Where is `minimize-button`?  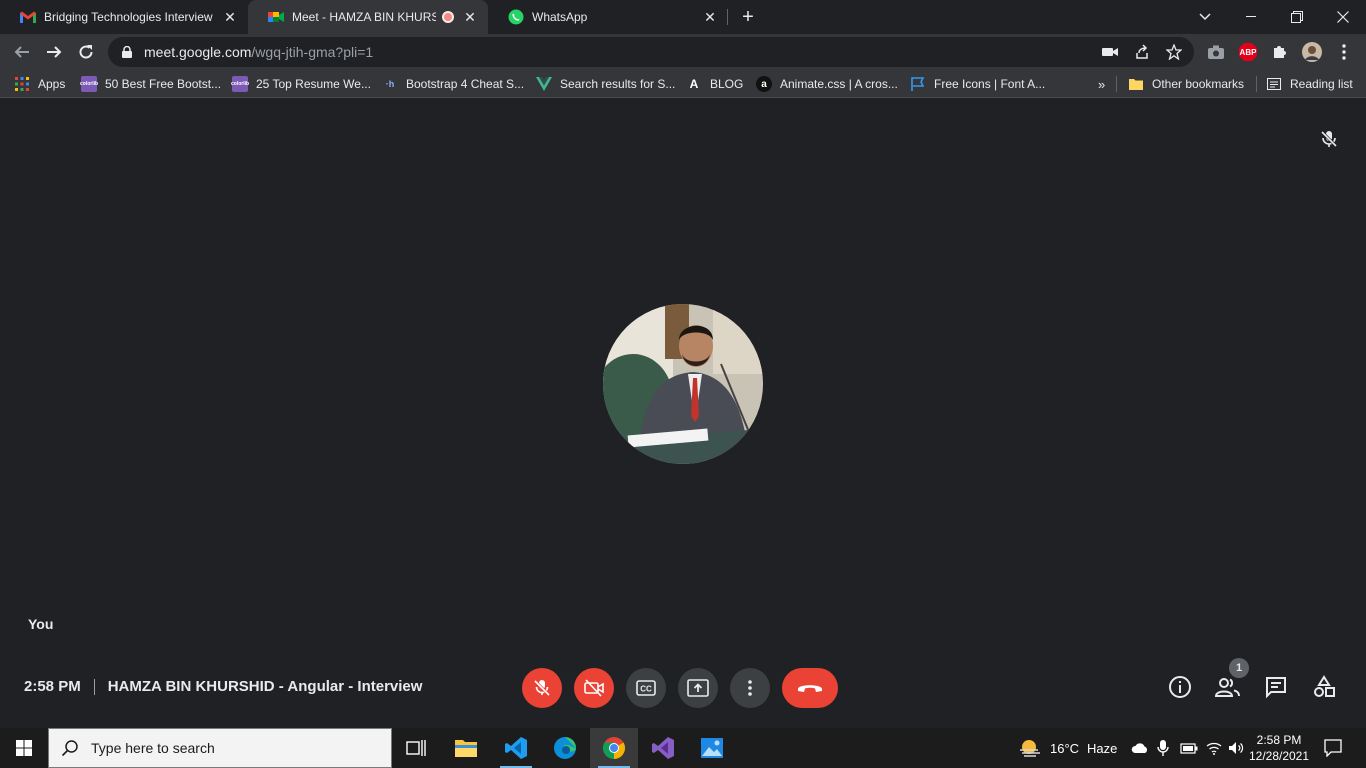 minimize-button is located at coordinates (1251, 17).